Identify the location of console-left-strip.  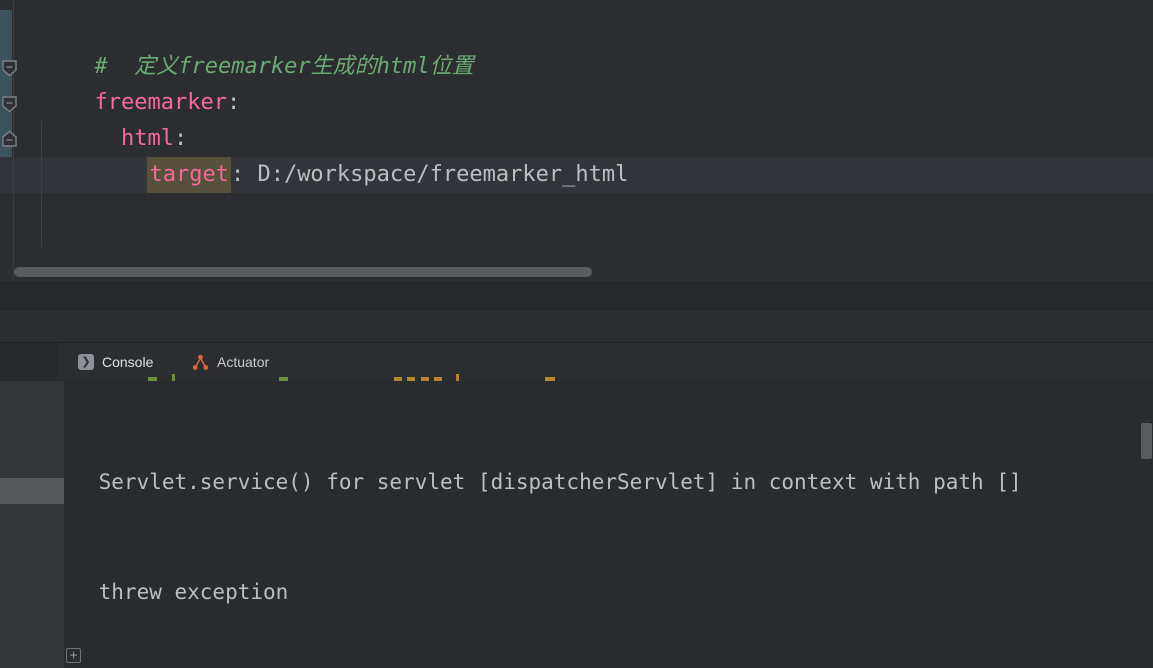
(32, 524).